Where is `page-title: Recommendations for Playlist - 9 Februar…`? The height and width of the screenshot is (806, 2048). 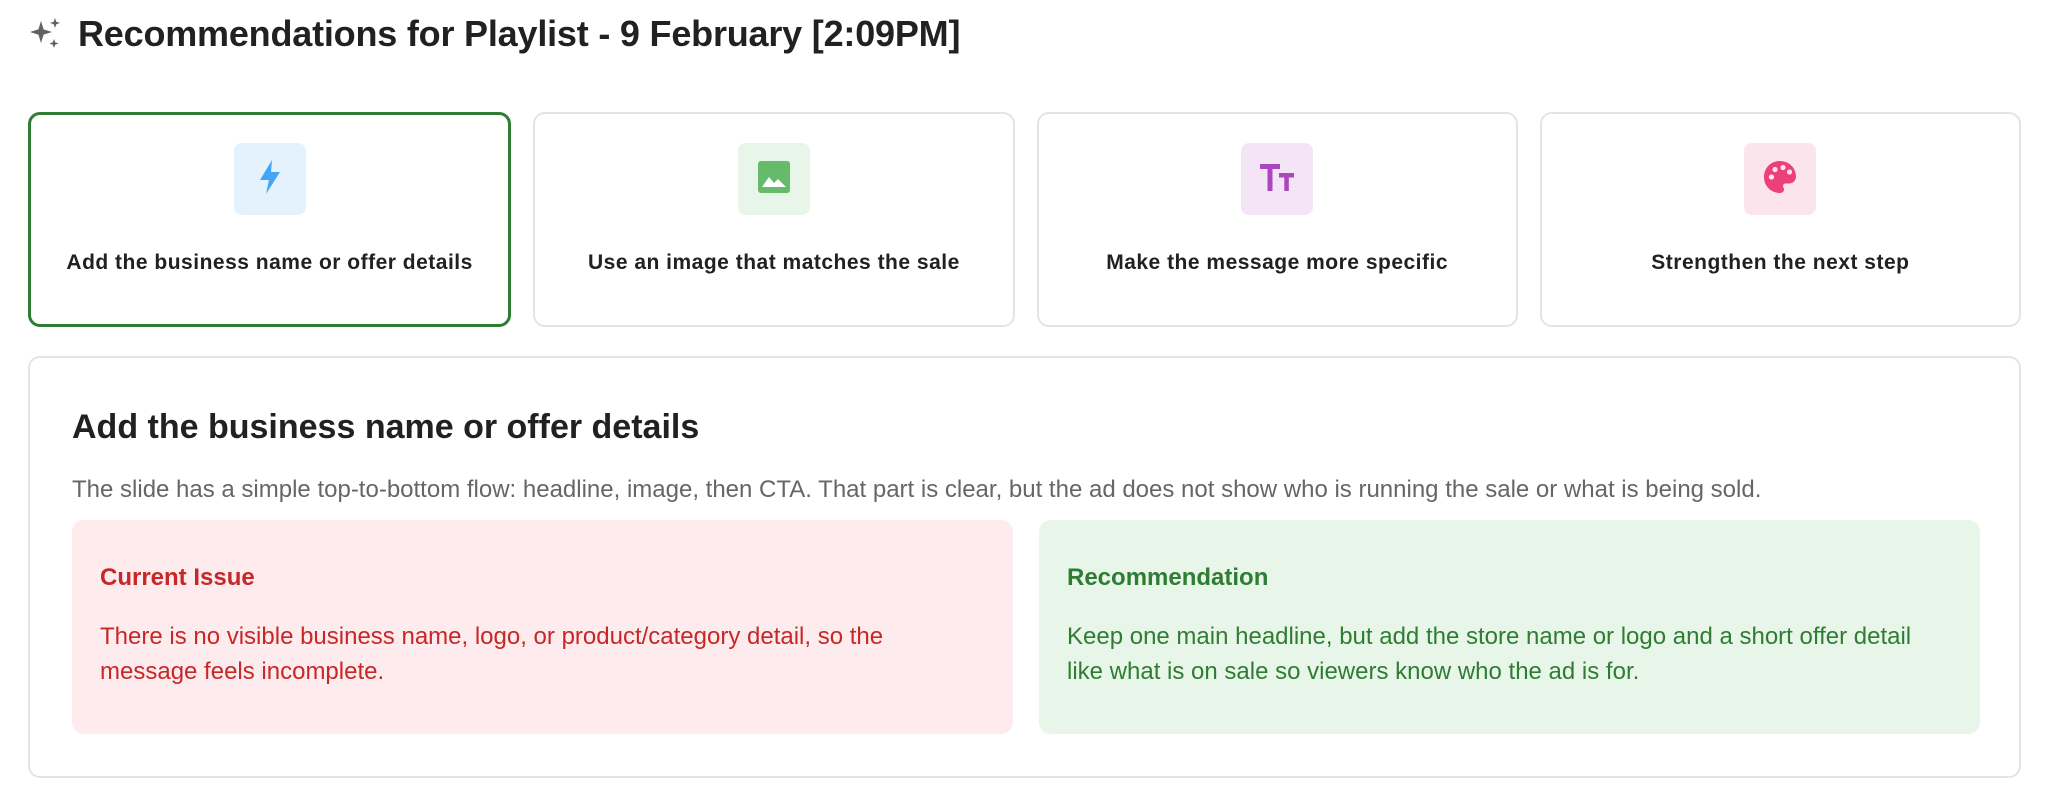
page-title: Recommendations for Playlist - 9 Februar… is located at coordinates (519, 33).